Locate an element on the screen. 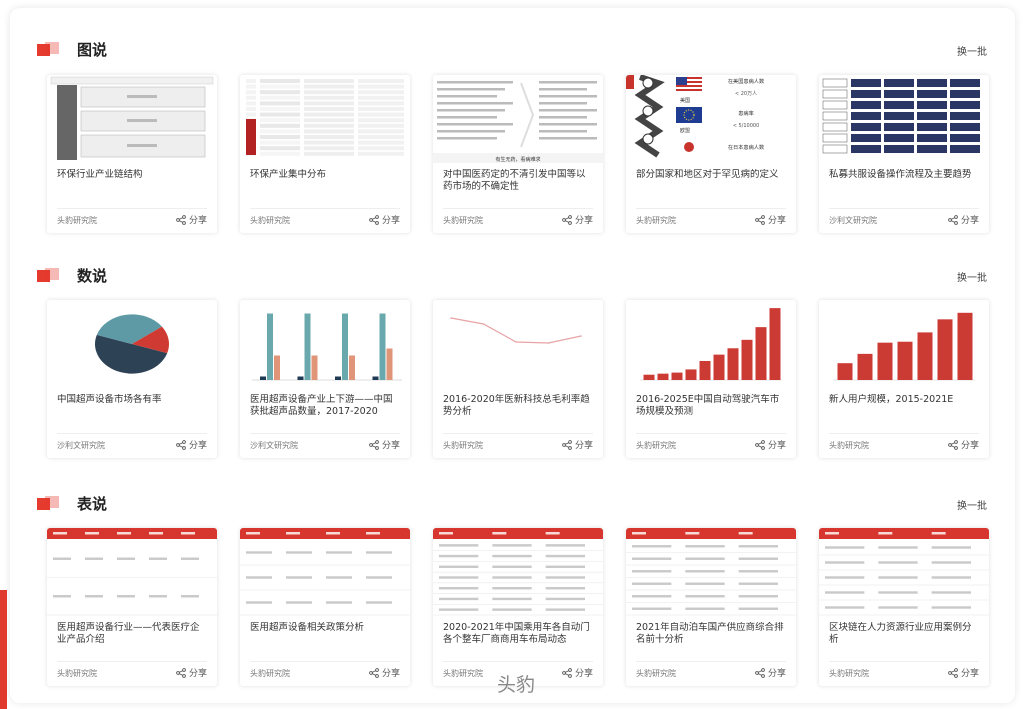  card: 医用超声设备相关政策分析 头豹研究院 分享 is located at coordinates (325, 607).